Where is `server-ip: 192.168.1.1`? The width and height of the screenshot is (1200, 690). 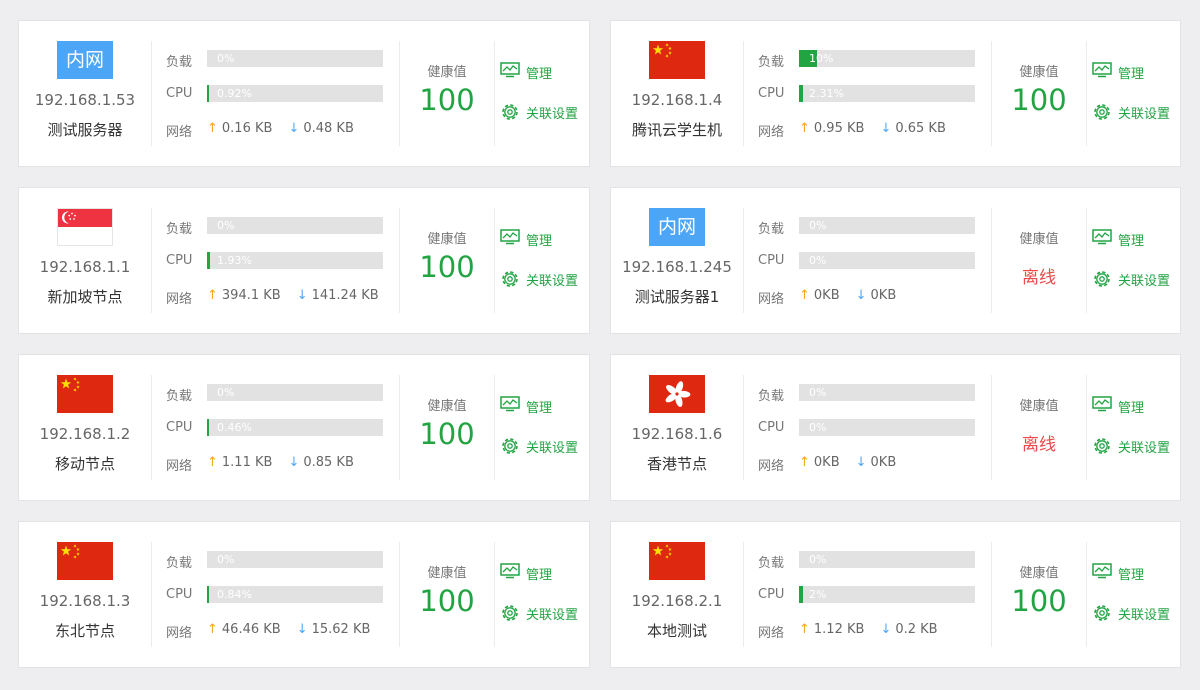 server-ip: 192.168.1.1 is located at coordinates (85, 267).